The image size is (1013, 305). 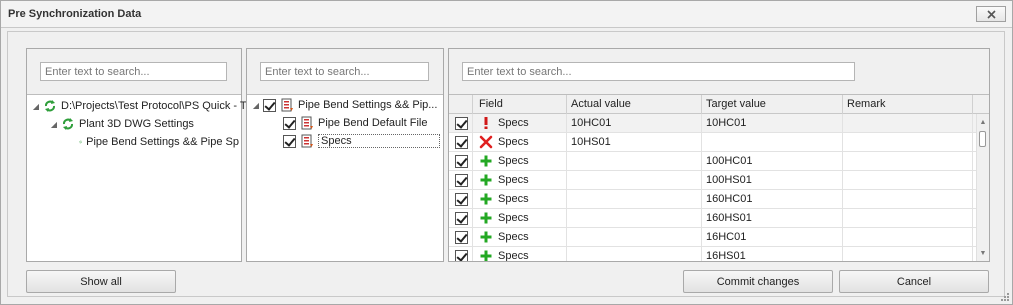 I want to click on table-row: Specs 10HS01, so click(x=712, y=142).